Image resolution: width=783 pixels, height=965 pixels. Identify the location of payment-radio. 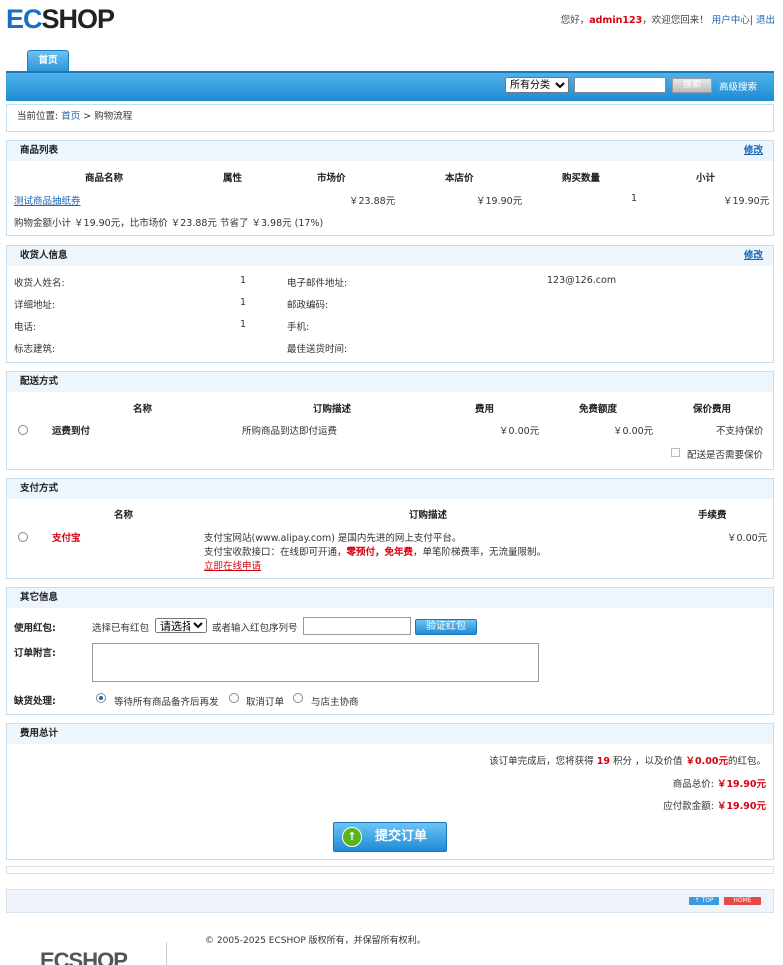
(23, 537).